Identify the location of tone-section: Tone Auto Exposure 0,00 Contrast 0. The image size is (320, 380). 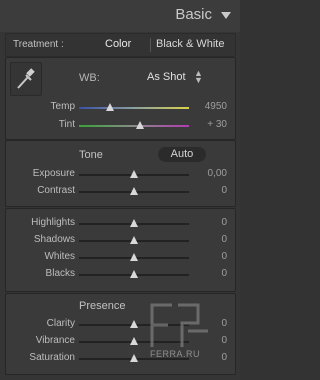
(120, 173).